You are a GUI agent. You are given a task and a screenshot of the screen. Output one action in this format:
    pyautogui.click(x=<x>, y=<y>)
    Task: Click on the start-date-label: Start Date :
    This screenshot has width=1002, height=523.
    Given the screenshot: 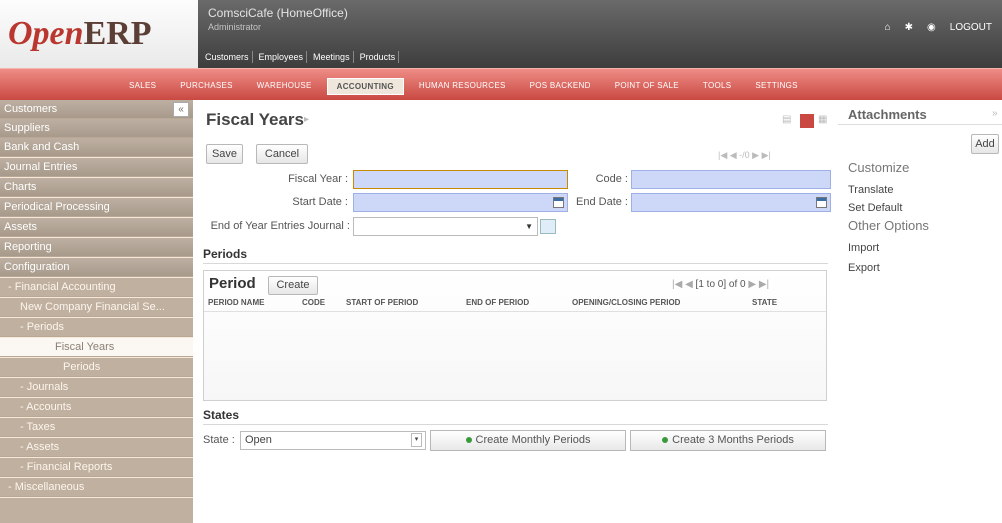 What is the action you would take?
    pyautogui.click(x=320, y=202)
    